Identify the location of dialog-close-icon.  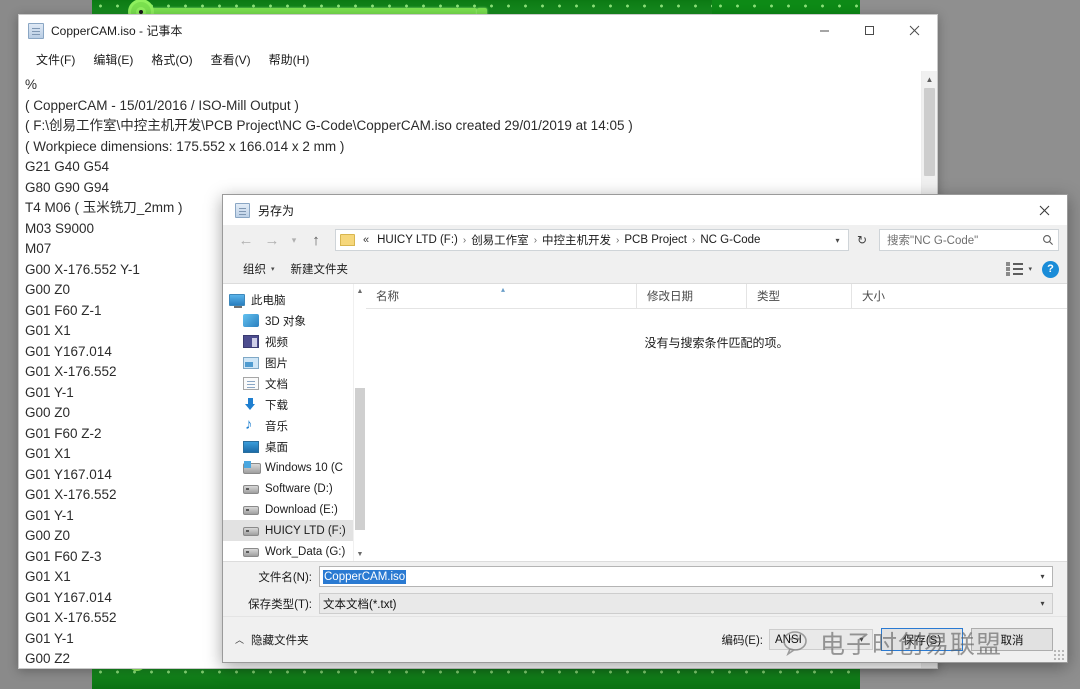
(1044, 210).